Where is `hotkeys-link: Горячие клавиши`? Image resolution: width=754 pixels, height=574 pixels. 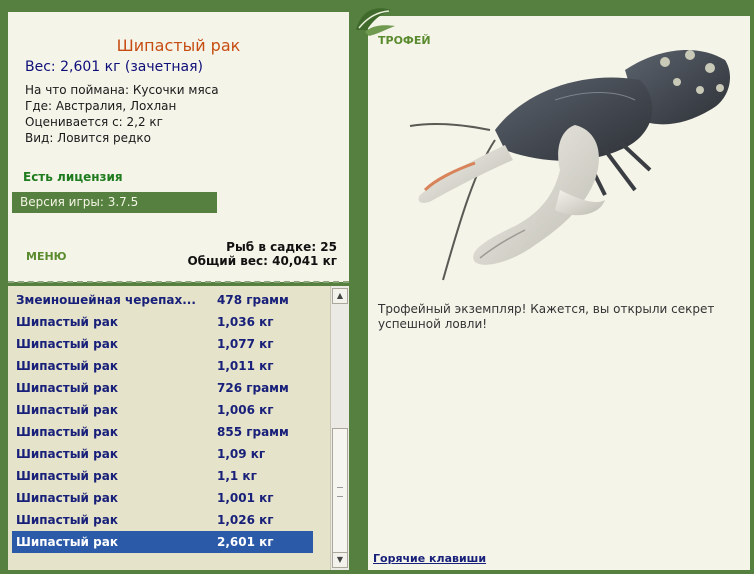
hotkeys-link: Горячие клавиши is located at coordinates (429, 558).